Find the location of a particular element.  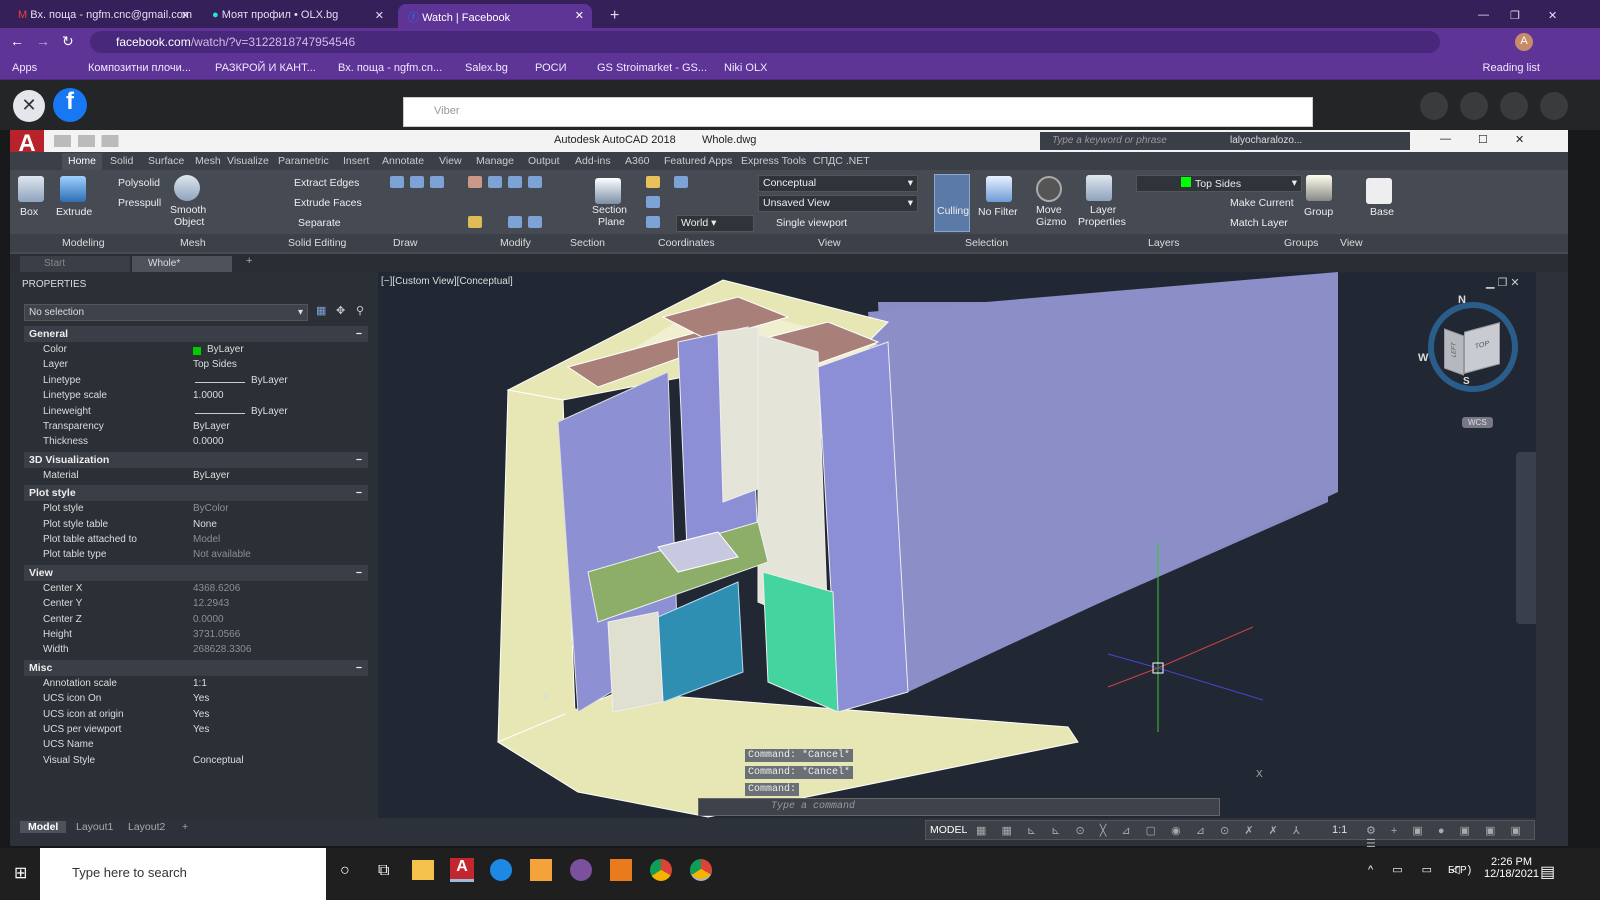

panel-label-section: Section is located at coordinates (587, 243).